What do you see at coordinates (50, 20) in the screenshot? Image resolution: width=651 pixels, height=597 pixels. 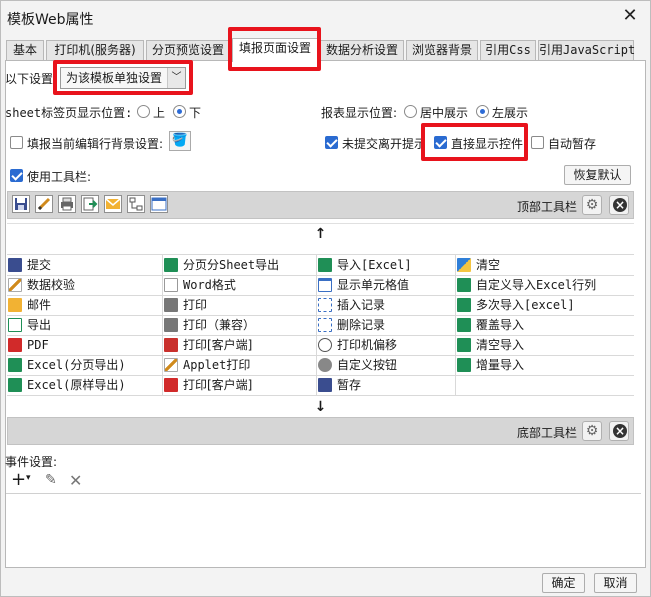 I see `window-title: 模板Web属性` at bounding box center [50, 20].